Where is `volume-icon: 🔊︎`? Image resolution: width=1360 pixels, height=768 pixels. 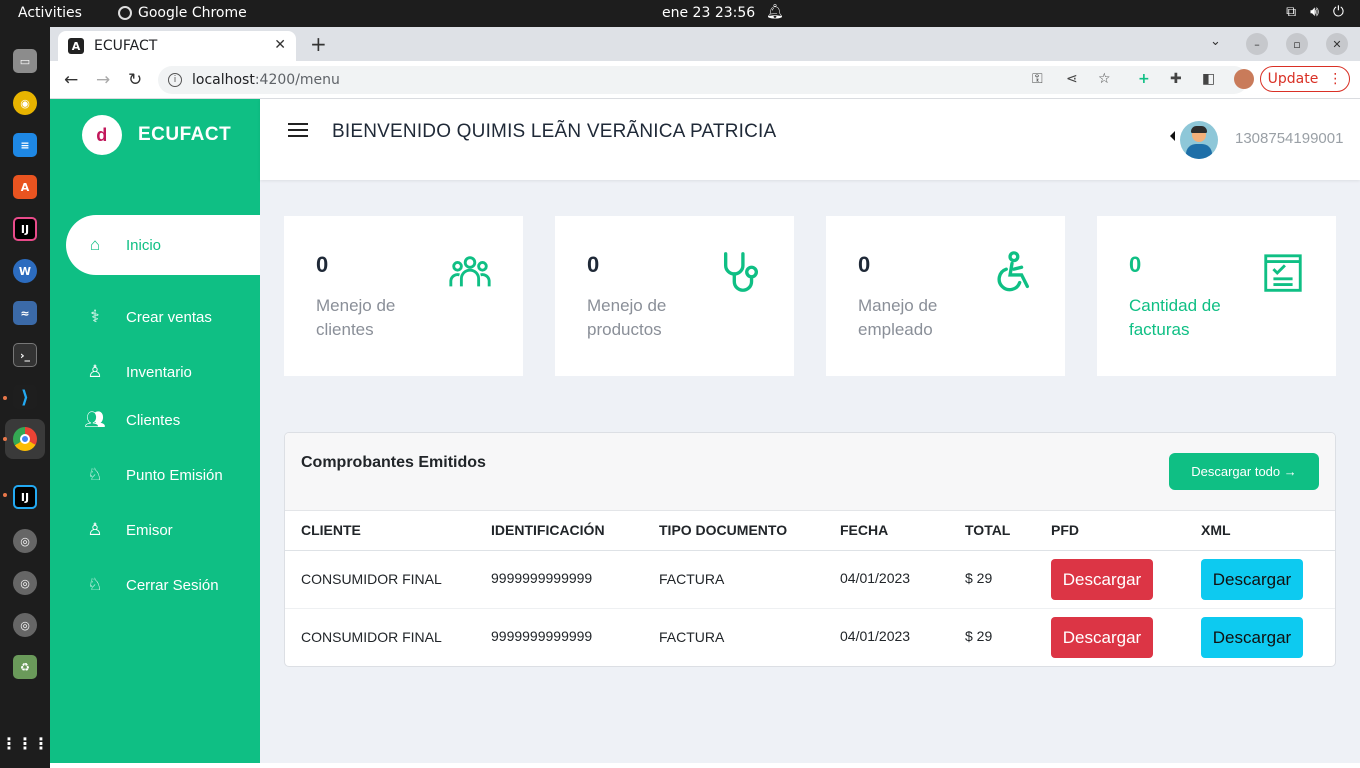 volume-icon: 🔊︎ is located at coordinates (1314, 12).